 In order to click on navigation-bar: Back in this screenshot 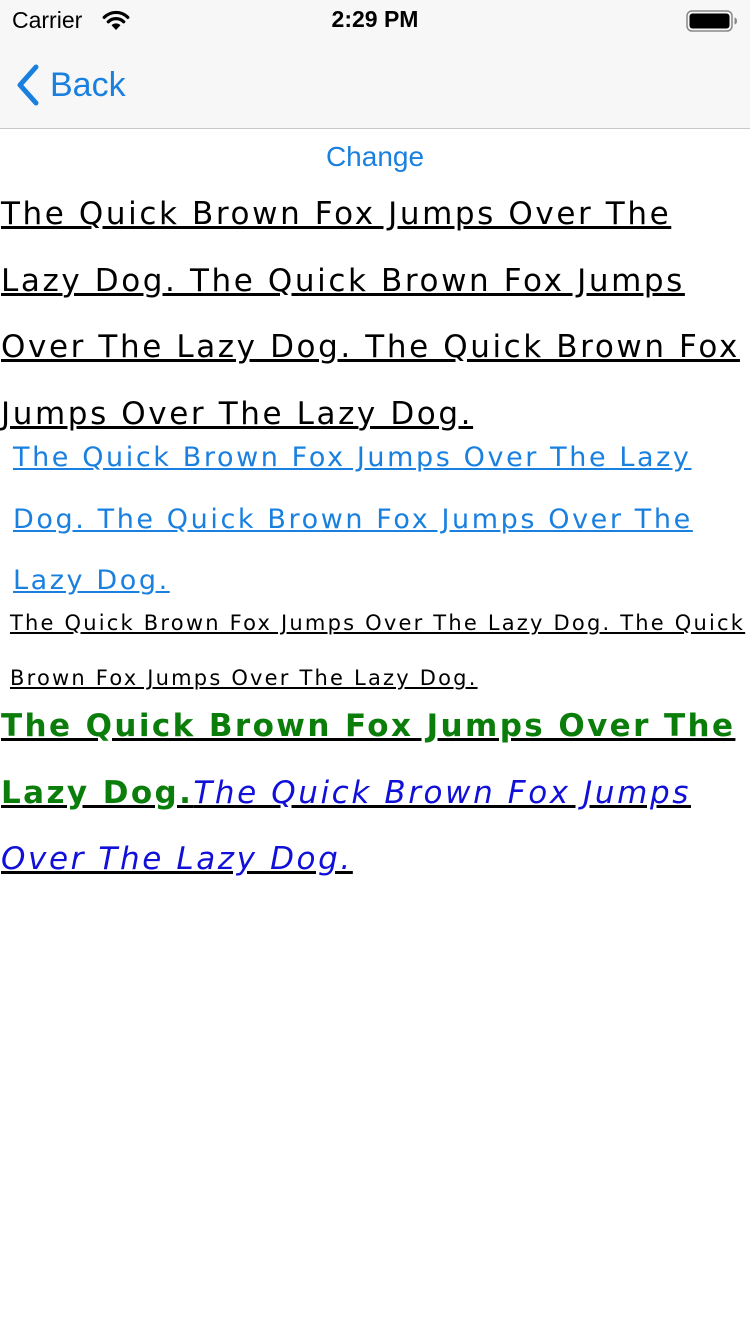, I will do `click(375, 84)`.